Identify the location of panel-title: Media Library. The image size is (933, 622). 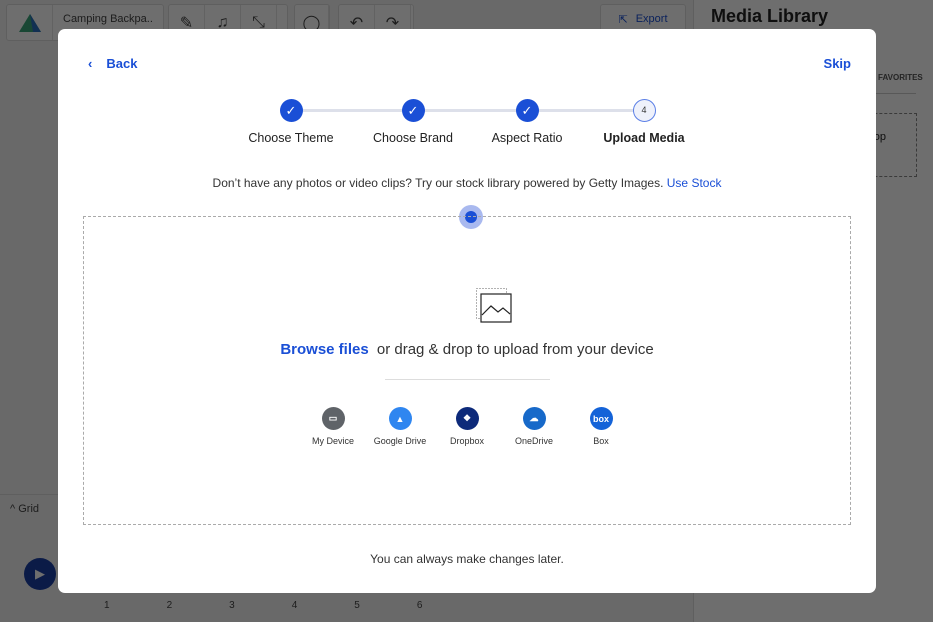
(770, 16).